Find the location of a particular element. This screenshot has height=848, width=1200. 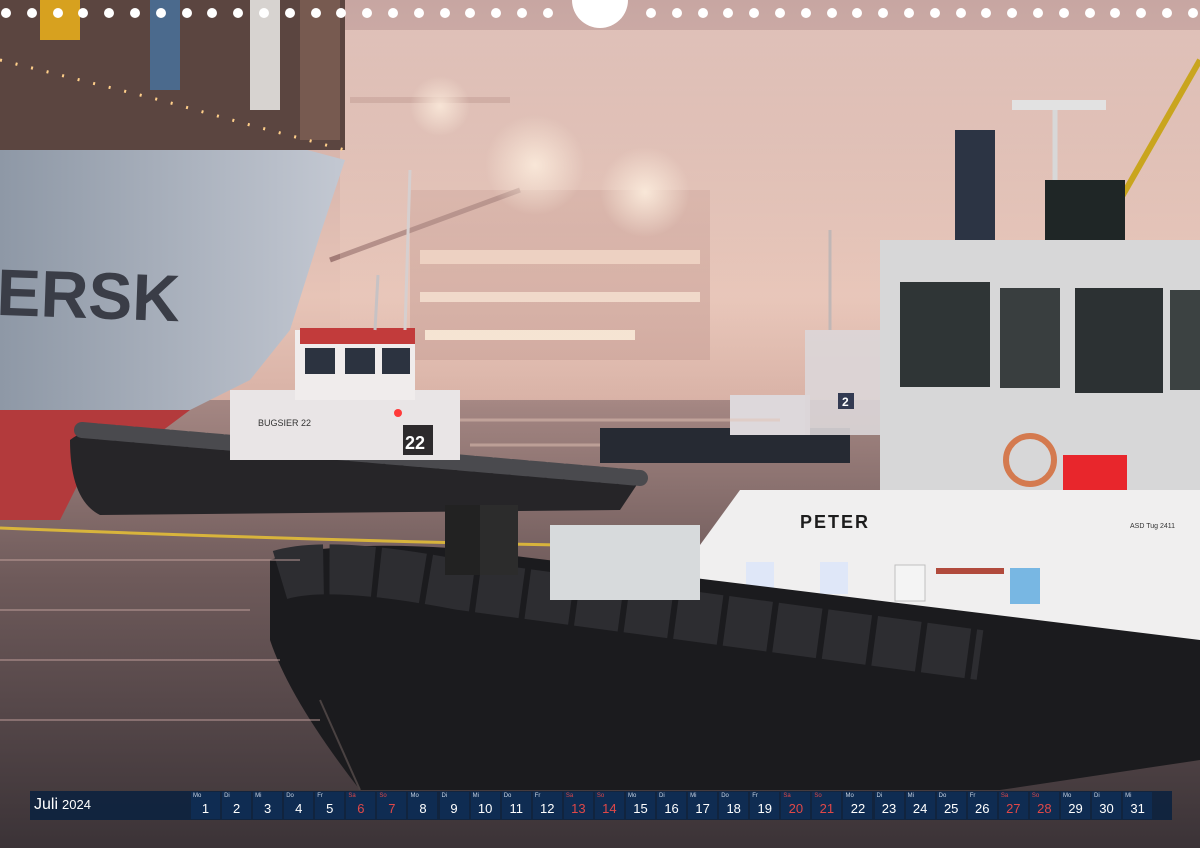

calendar-day: Di 9 is located at coordinates (454, 805).